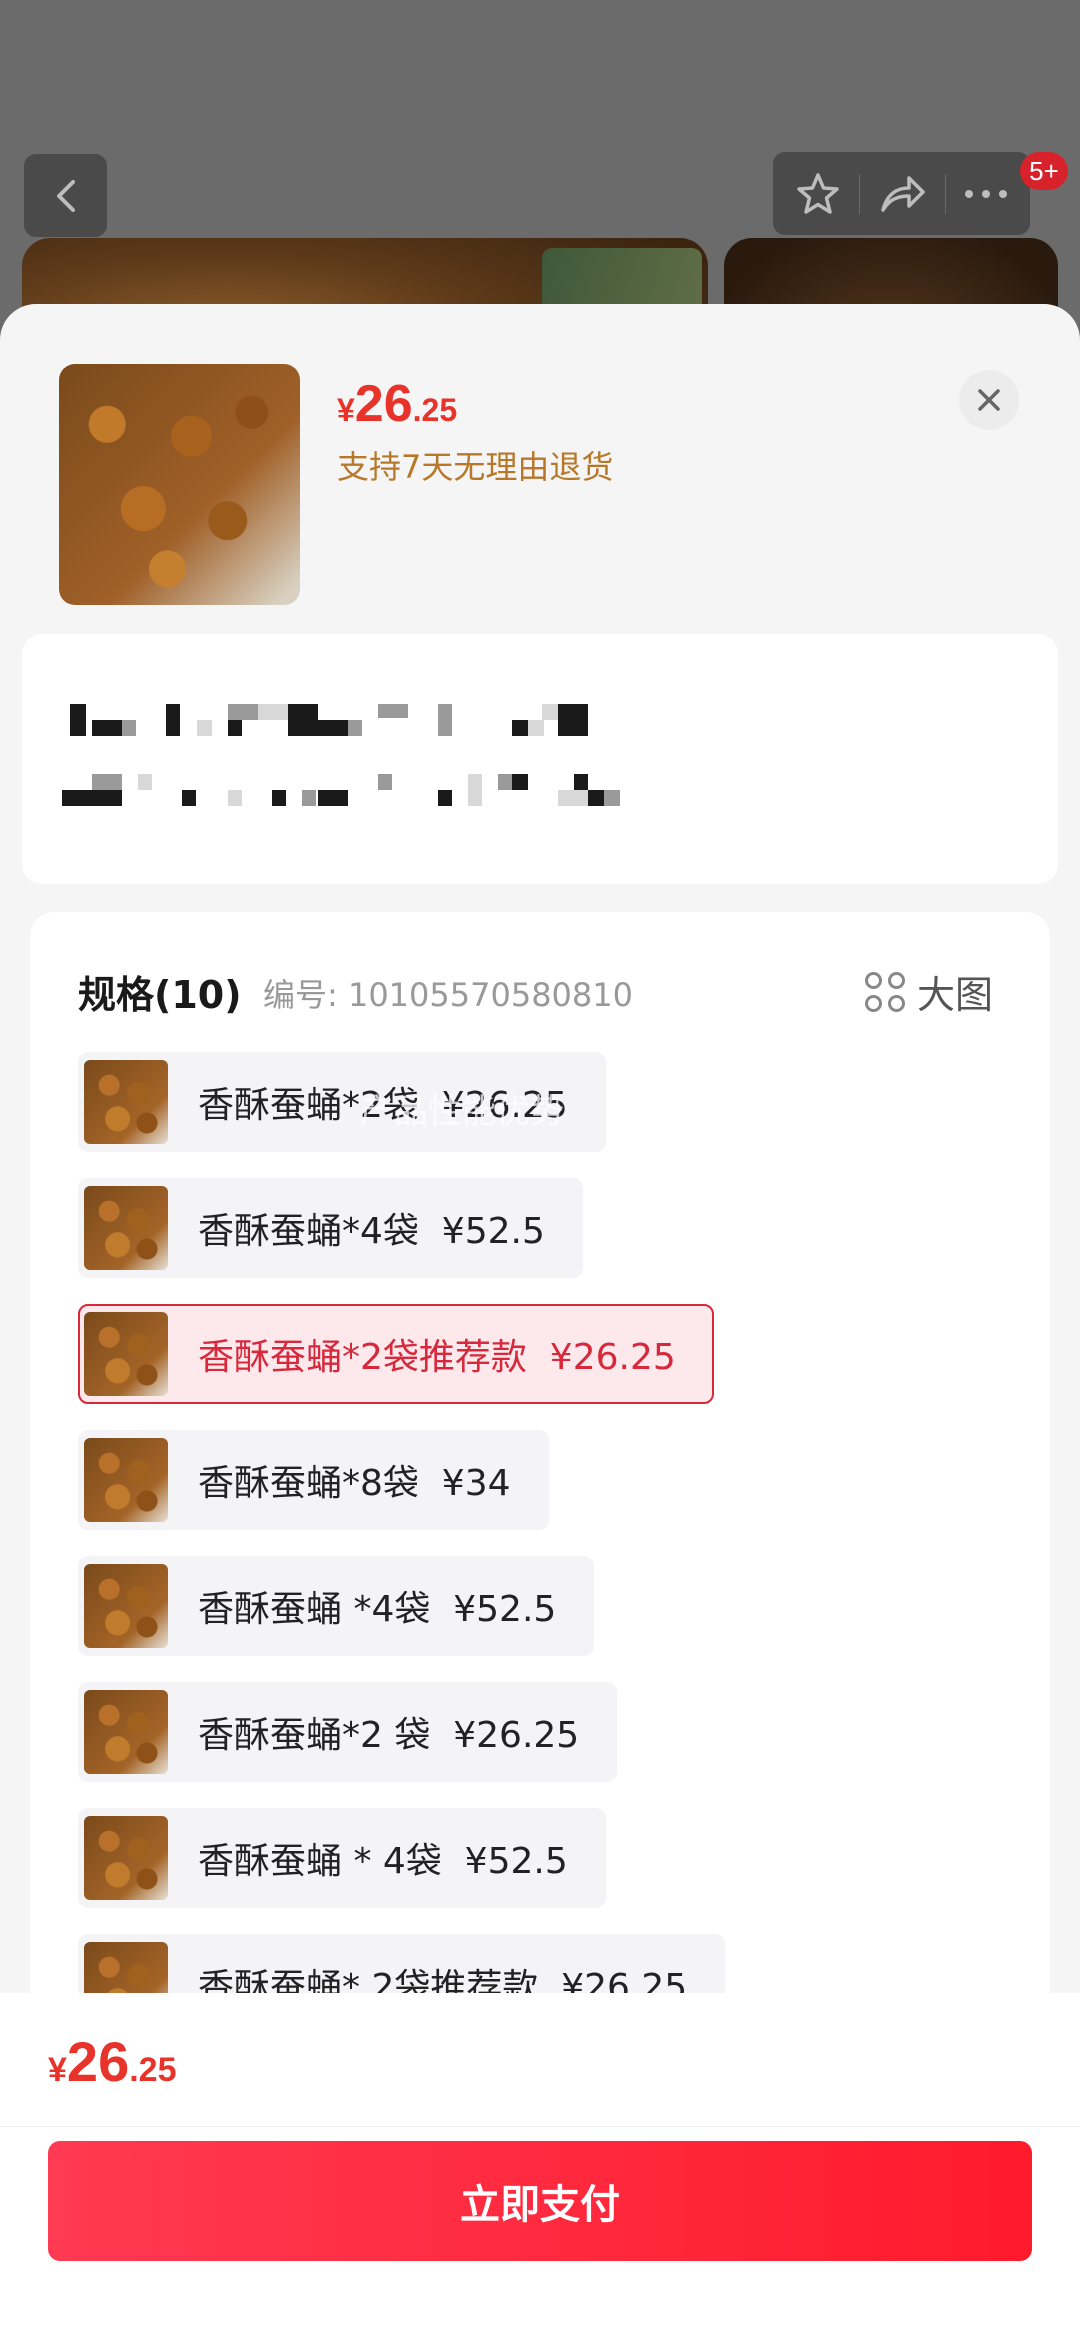  I want to click on close-button, so click(989, 400).